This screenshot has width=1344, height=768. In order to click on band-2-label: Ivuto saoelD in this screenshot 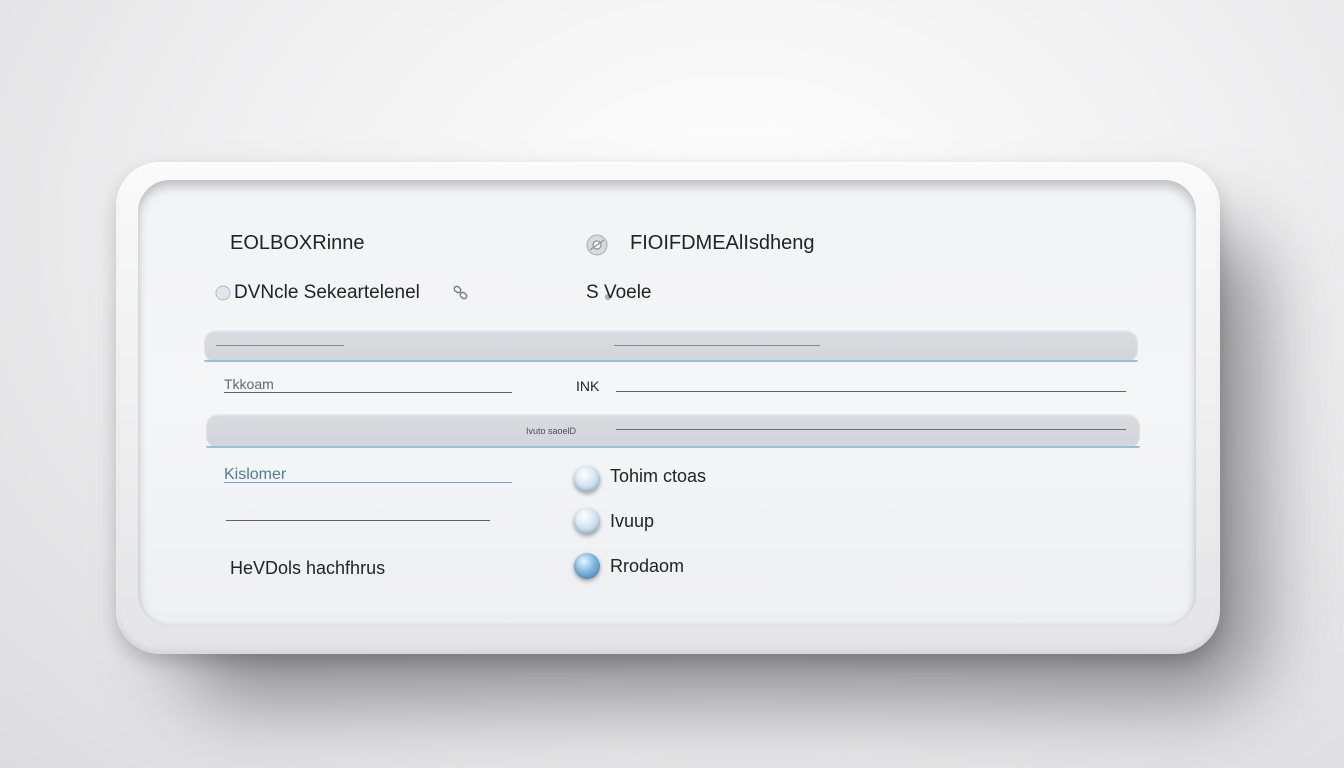, I will do `click(551, 431)`.